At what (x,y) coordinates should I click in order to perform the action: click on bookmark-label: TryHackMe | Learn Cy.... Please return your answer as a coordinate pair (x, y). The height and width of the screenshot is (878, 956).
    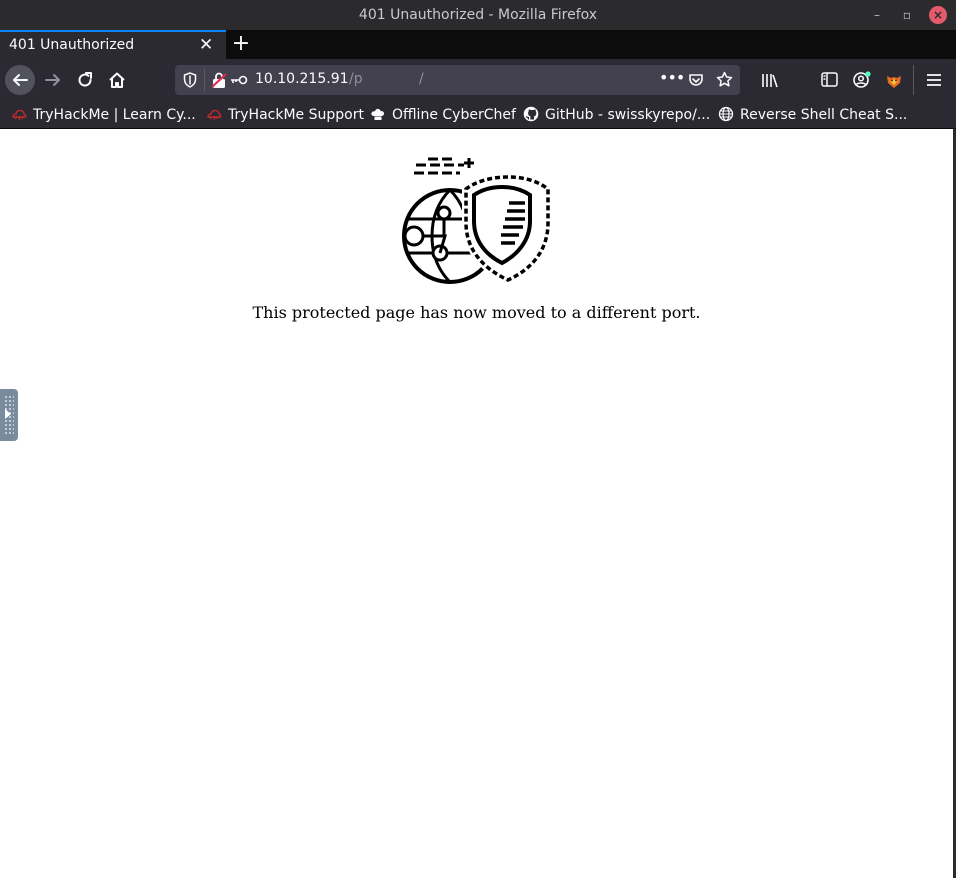
    Looking at the image, I should click on (114, 115).